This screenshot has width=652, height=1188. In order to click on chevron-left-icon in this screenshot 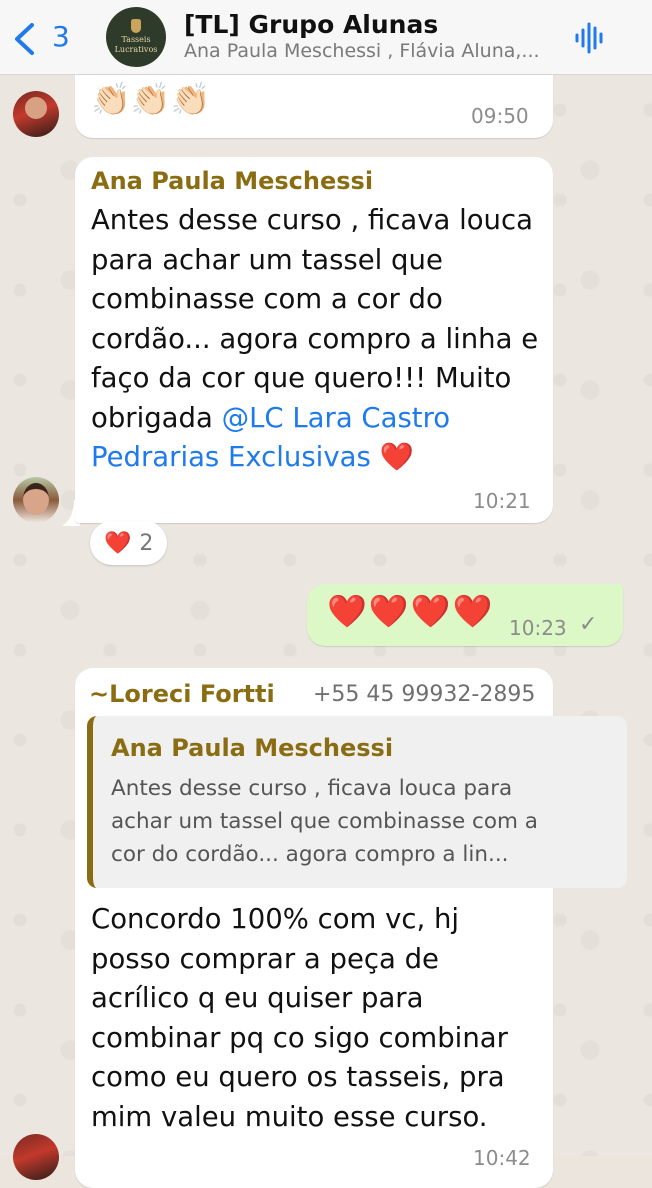, I will do `click(24, 39)`.